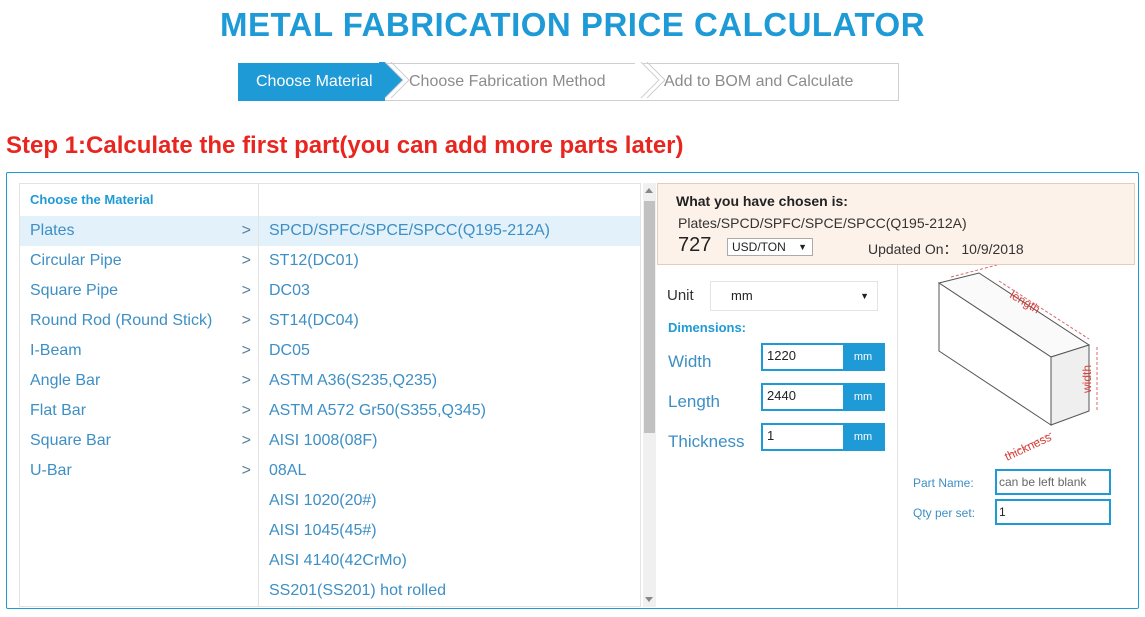 Image resolution: width=1145 pixels, height=617 pixels. What do you see at coordinates (759, 247) in the screenshot?
I see `currency-value: USD/TON` at bounding box center [759, 247].